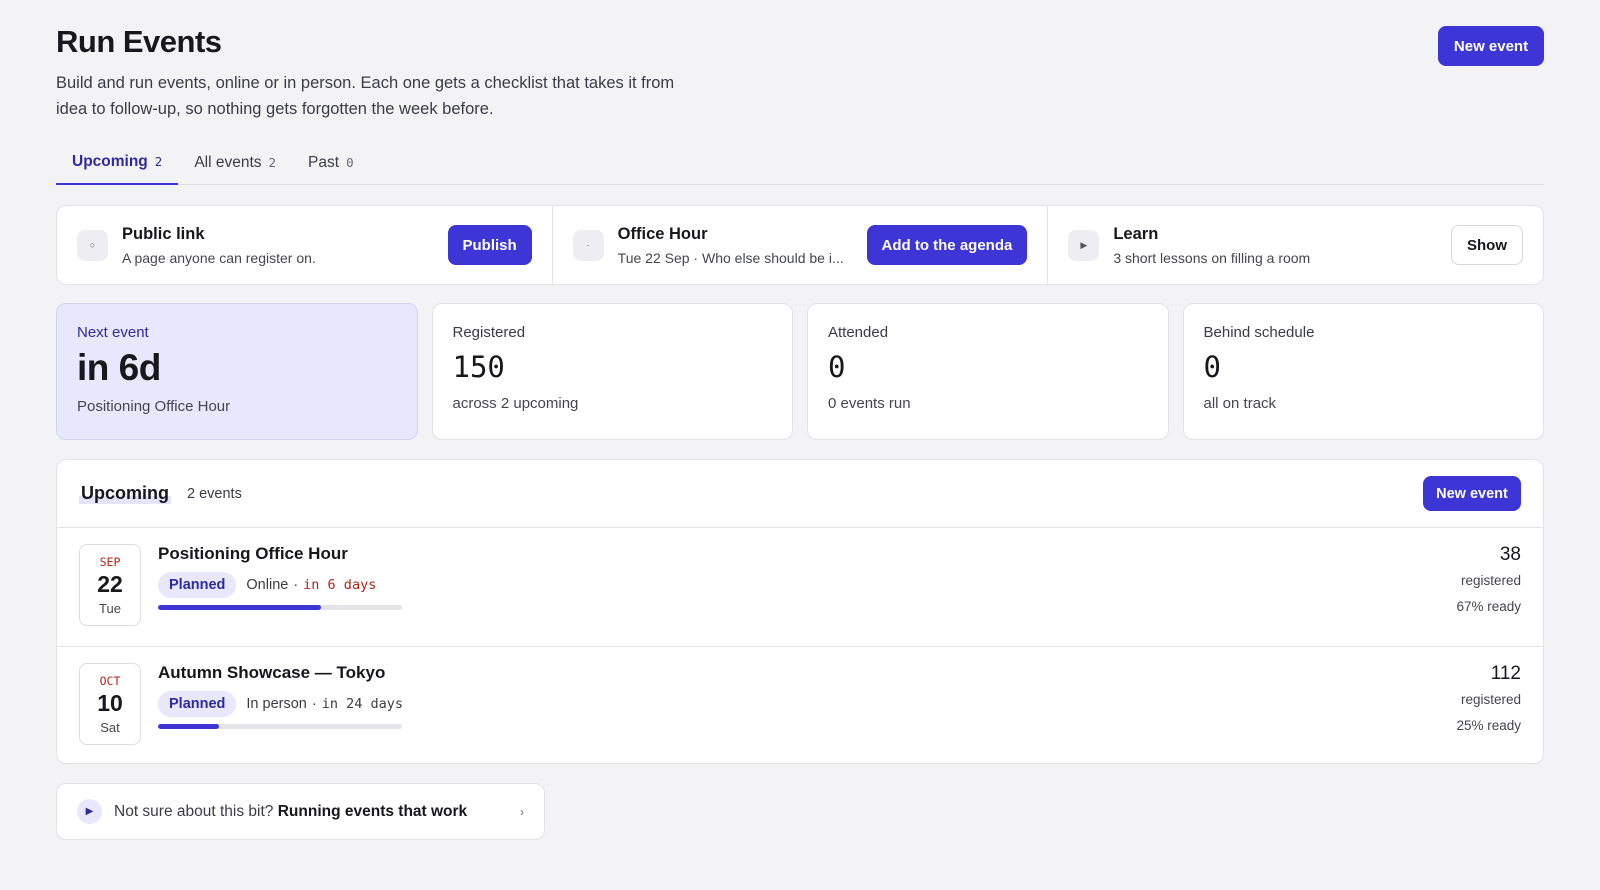 This screenshot has width=1600, height=890. Describe the element at coordinates (110, 727) in the screenshot. I see `date-weekday: Sat` at that location.